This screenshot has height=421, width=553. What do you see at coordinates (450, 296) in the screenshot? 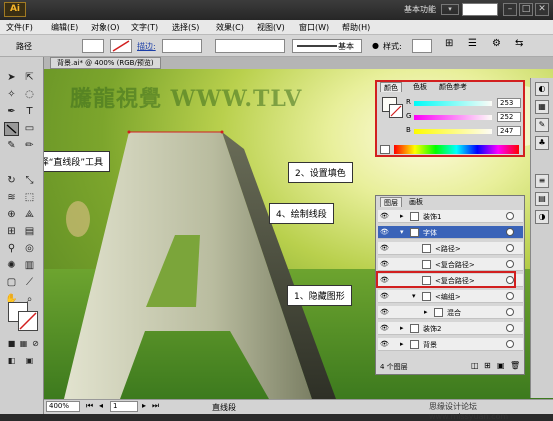
I see `layer-row: 👁 ▾ <编组>` at bounding box center [450, 296].